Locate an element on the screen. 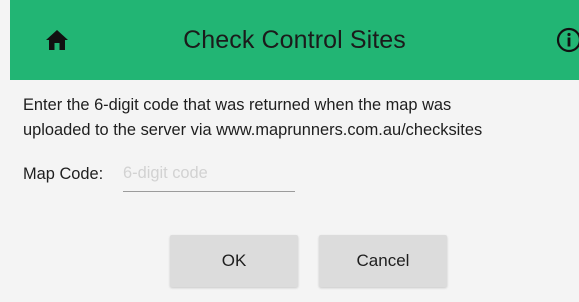  info-icon is located at coordinates (567, 40).